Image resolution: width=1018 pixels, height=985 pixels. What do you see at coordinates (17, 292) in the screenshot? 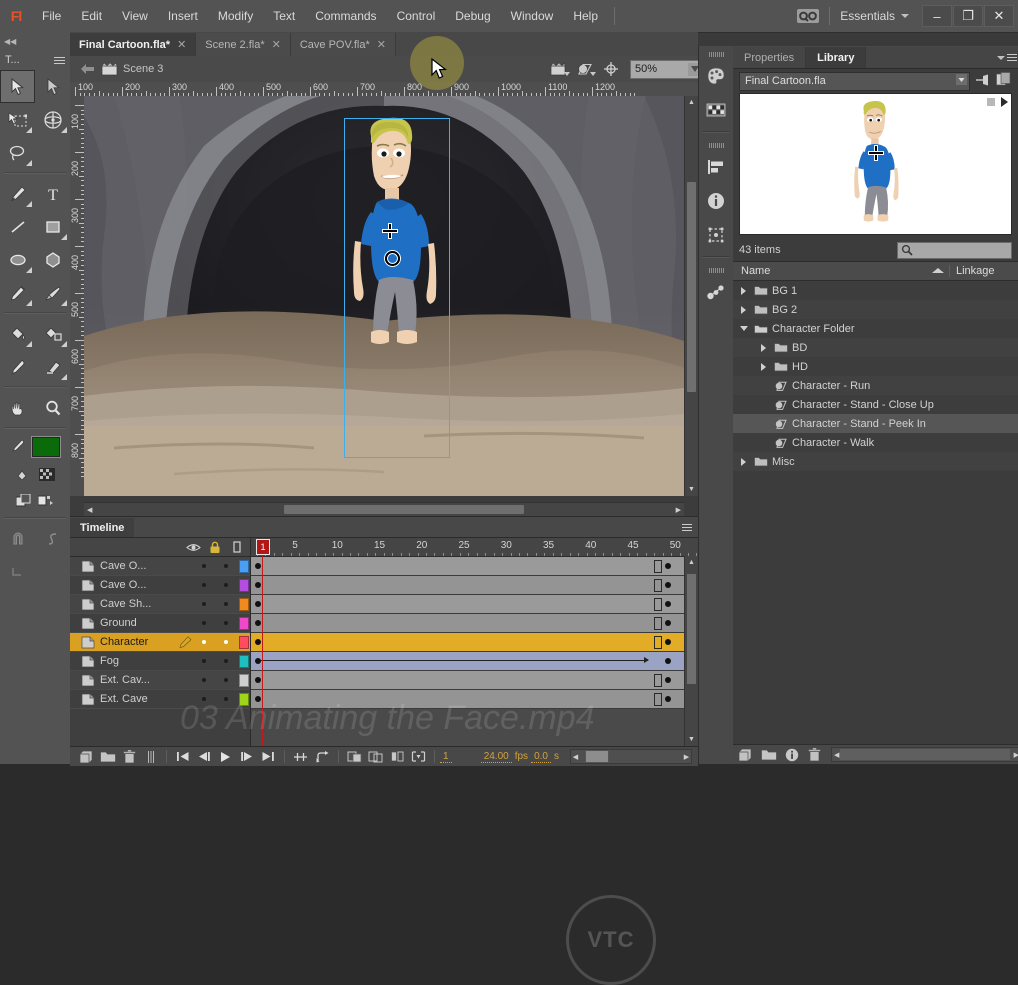
I see `pencil-tool` at bounding box center [17, 292].